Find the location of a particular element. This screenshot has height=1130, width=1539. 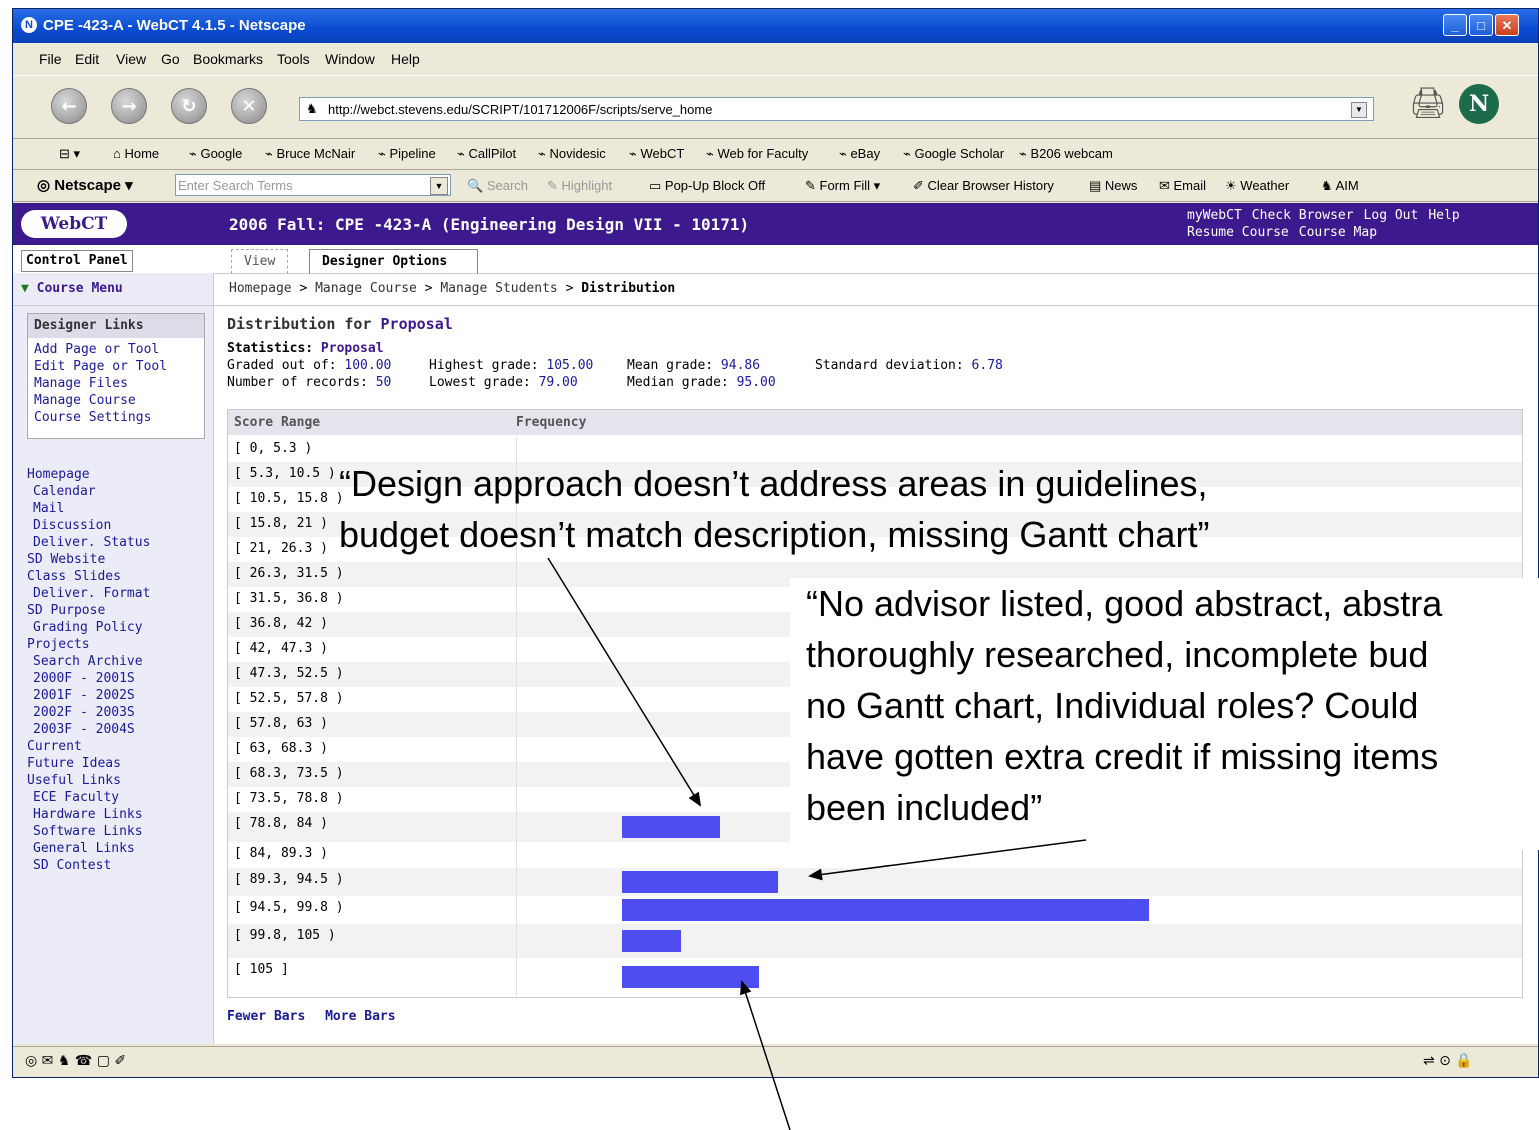

arrow-to-89-94-bar is located at coordinates (947, 860).